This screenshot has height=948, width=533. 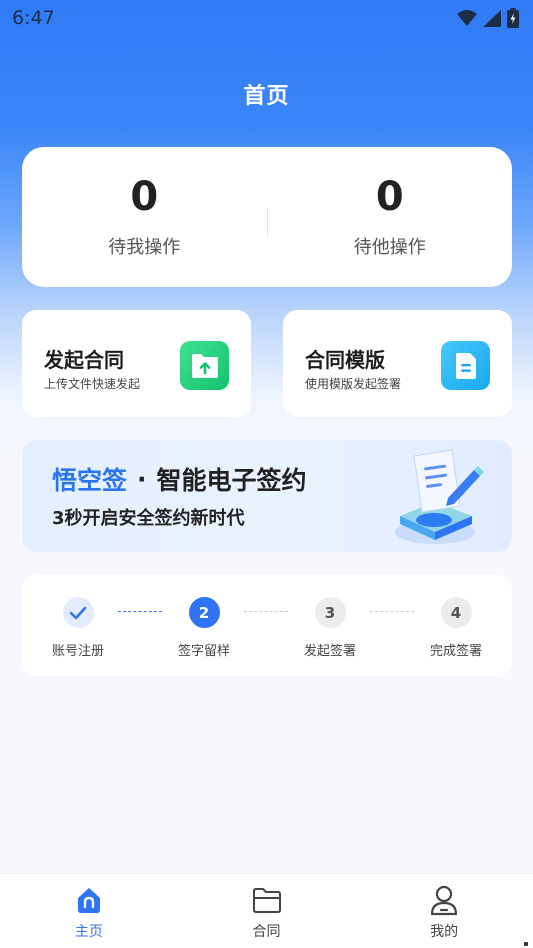 What do you see at coordinates (397, 363) in the screenshot?
I see `contract-template-card: 合同模版 使用模版发起签署` at bounding box center [397, 363].